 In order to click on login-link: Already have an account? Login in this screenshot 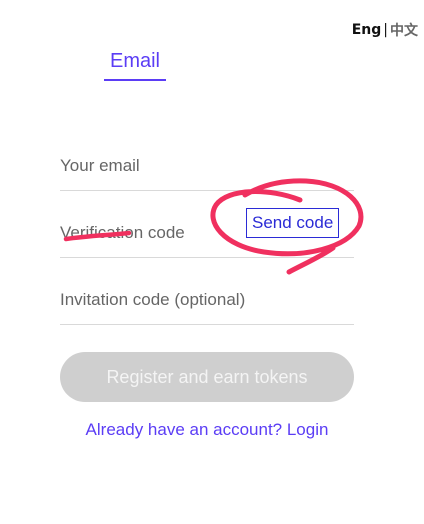, I will do `click(207, 430)`.